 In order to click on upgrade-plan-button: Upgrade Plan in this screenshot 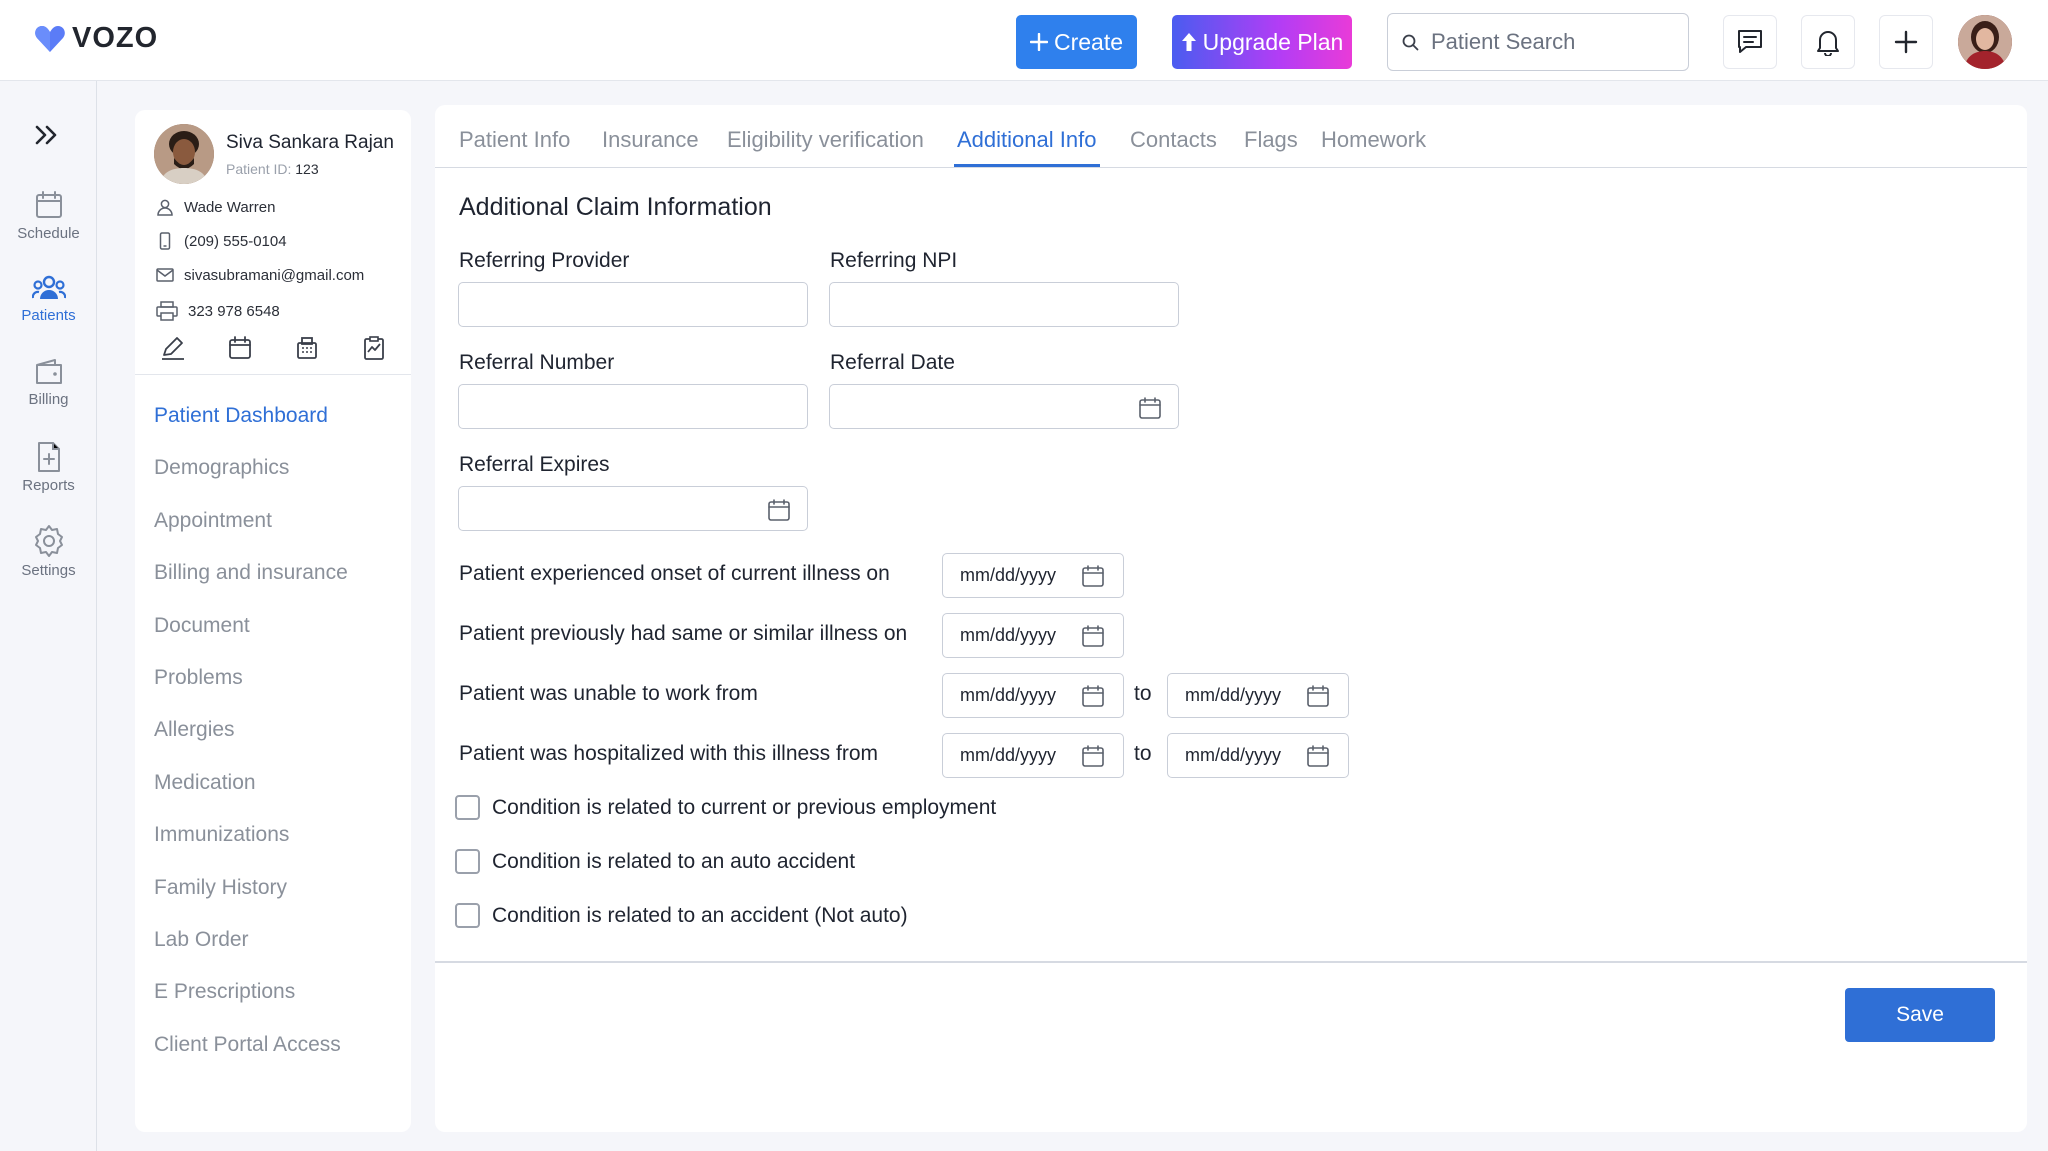, I will do `click(1262, 42)`.